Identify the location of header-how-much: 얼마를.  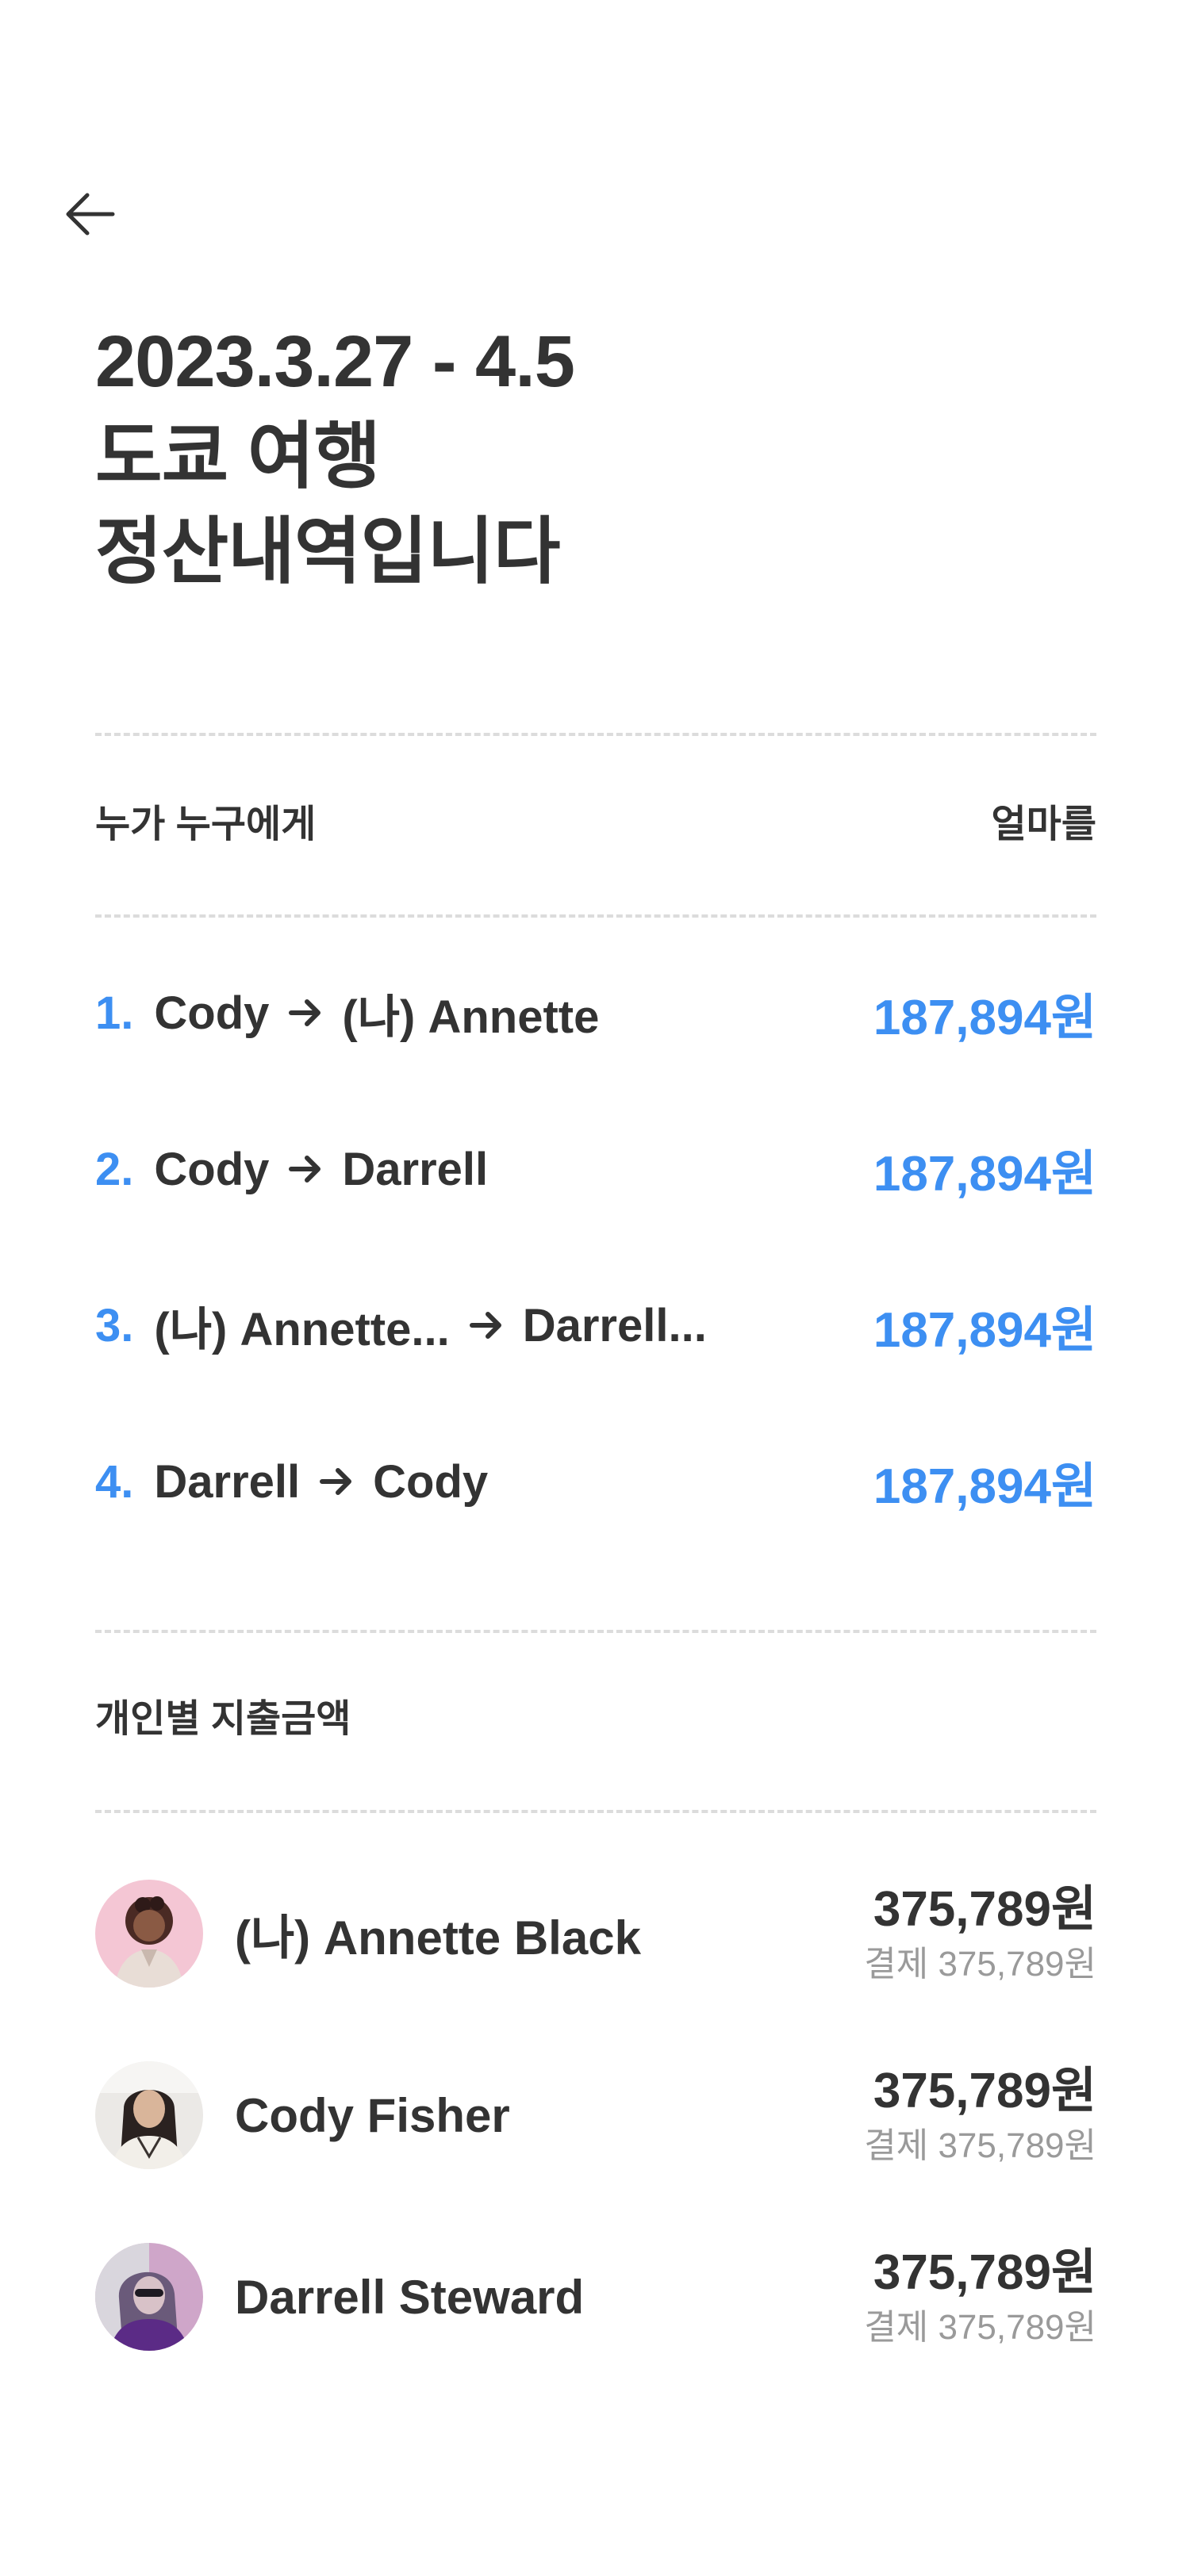
(1043, 824).